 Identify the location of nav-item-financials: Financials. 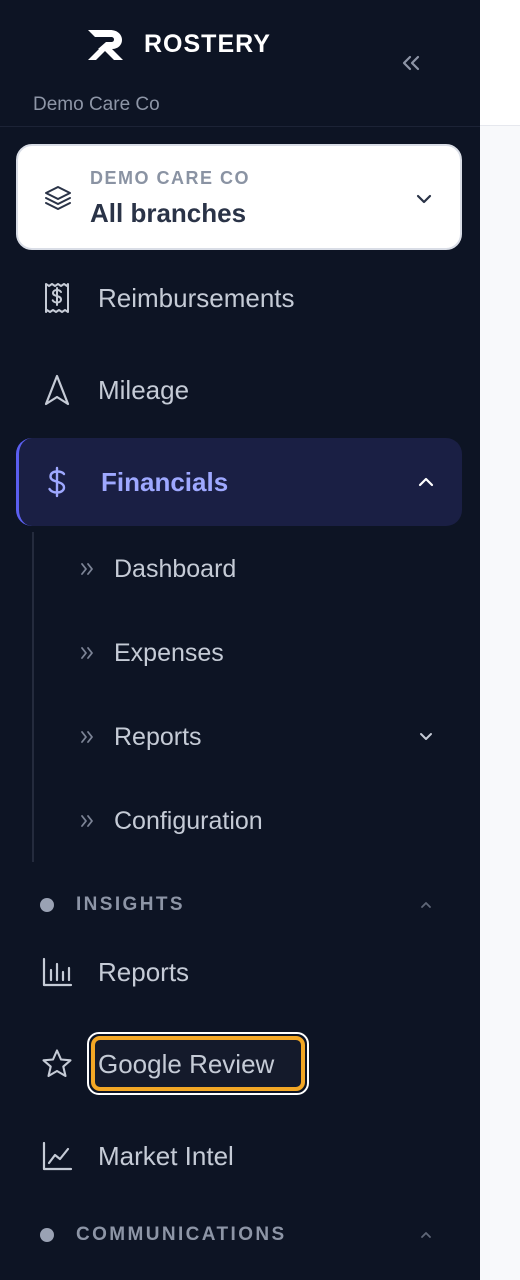
(239, 482).